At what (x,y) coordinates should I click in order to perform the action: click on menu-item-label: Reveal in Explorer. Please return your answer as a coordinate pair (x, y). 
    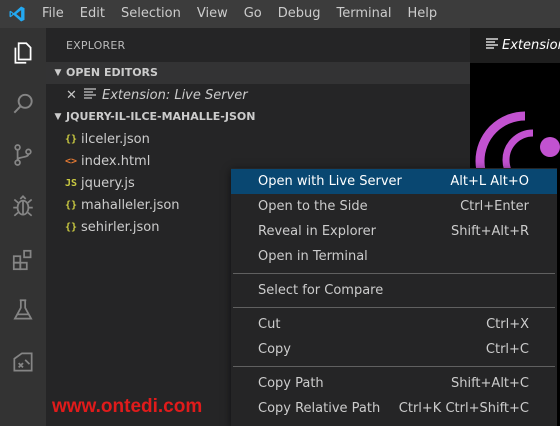
    Looking at the image, I should click on (317, 231).